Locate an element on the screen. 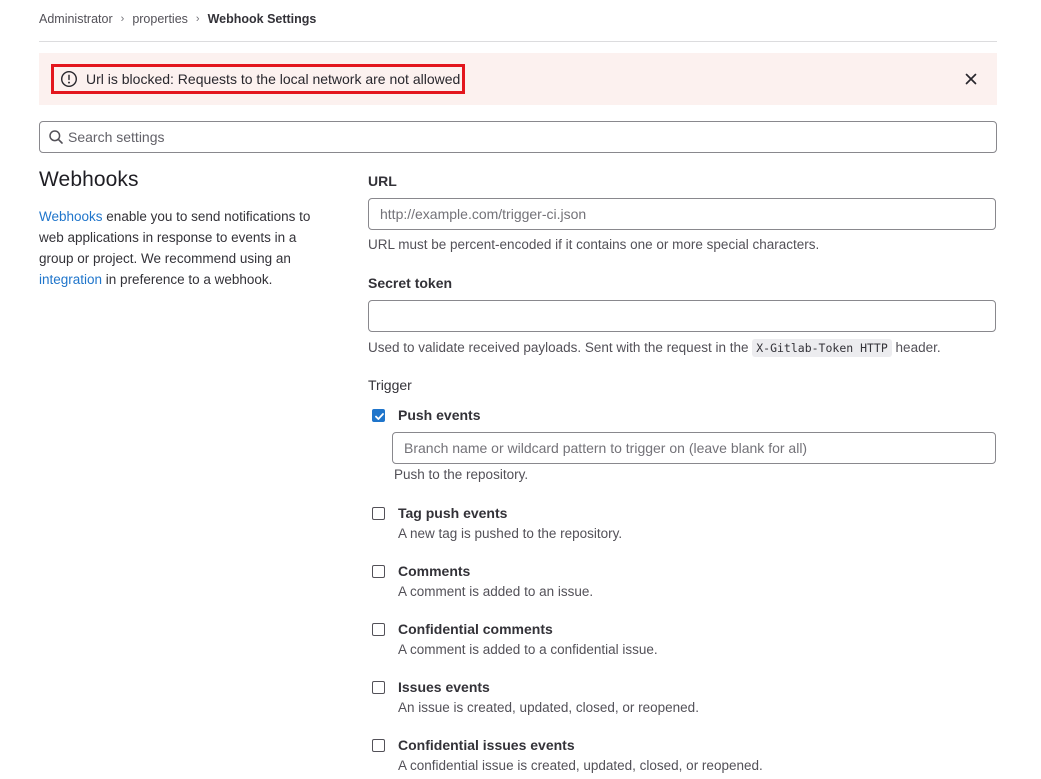 The image size is (1041, 779). comments-description: A comment is added to an issue. is located at coordinates (496, 591).